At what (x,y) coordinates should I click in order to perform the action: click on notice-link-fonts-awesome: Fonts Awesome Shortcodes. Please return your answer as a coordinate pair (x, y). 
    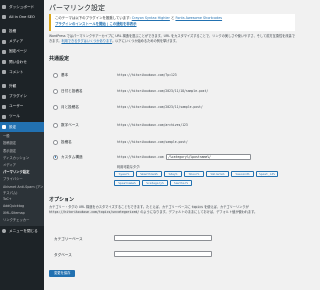
    Looking at the image, I should click on (198, 18).